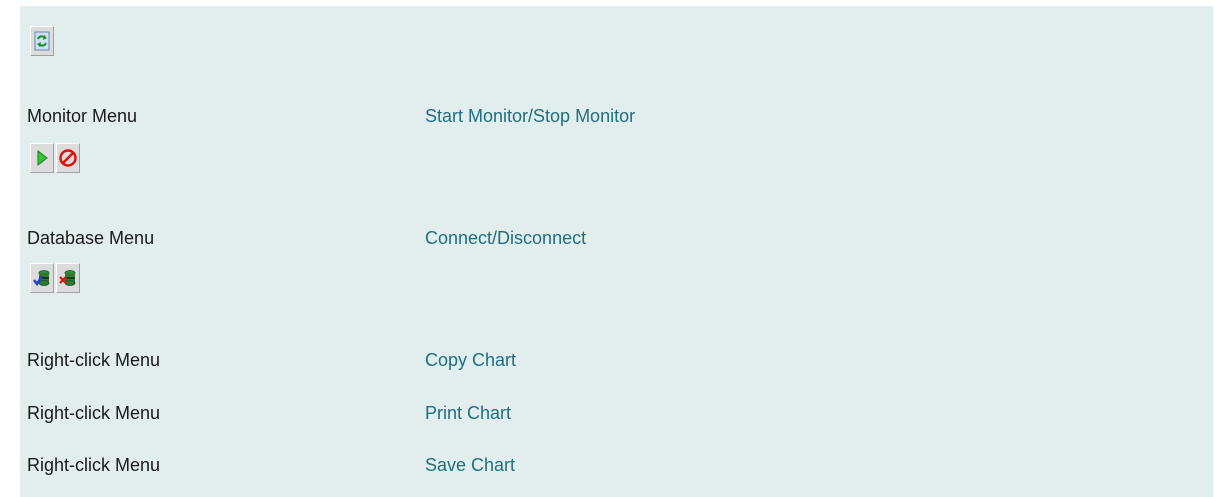  Describe the element at coordinates (530, 116) in the screenshot. I see `start-stop-monitor-link: Start Monitor/Stop Monitor` at that location.